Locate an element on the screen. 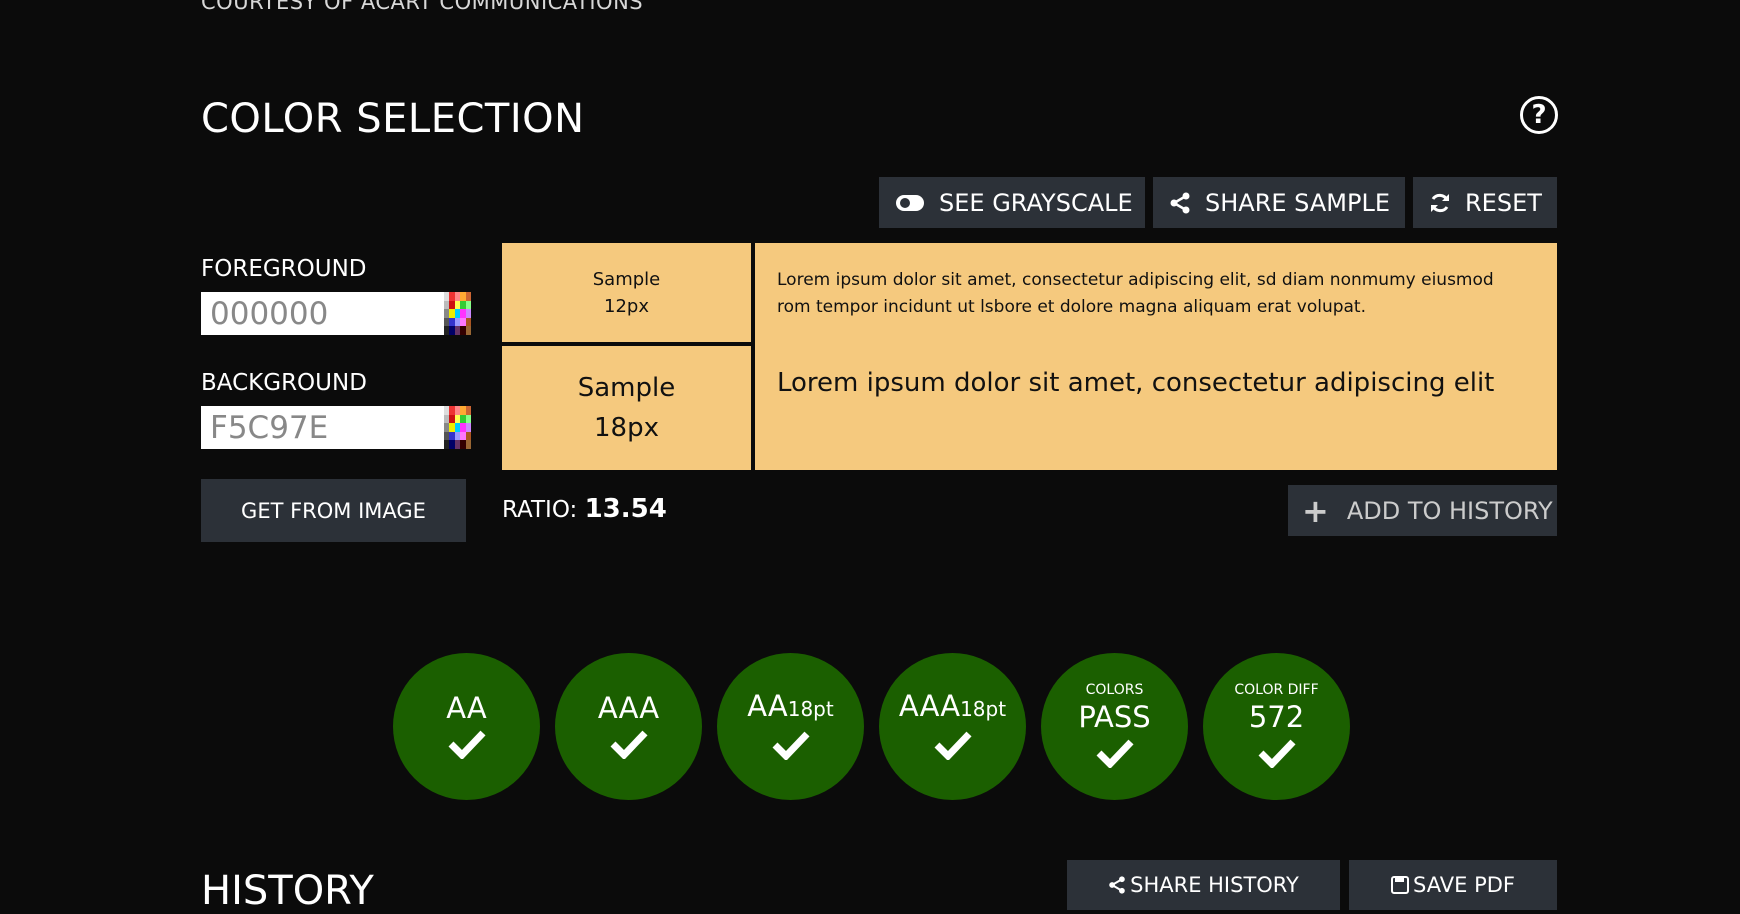 This screenshot has width=1740, height=914. see-grayscale-button: SEE GRAYSCALE is located at coordinates (1012, 202).